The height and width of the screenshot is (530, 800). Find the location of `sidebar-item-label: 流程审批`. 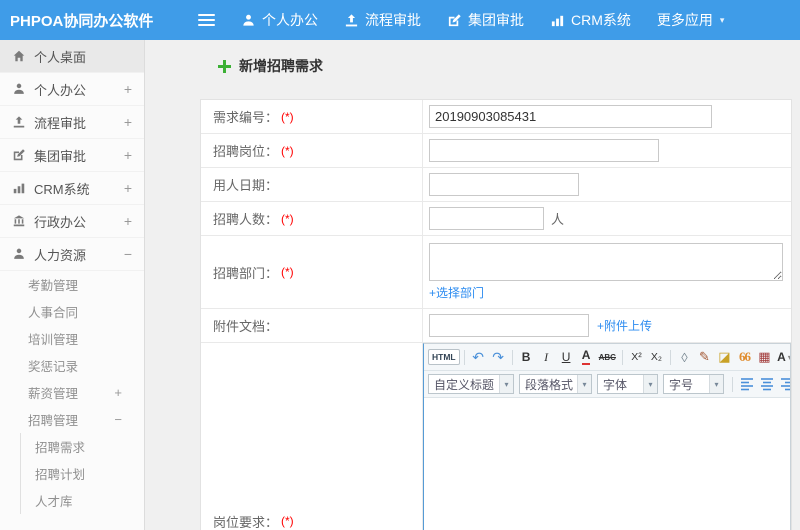

sidebar-item-label: 流程审批 is located at coordinates (60, 123).